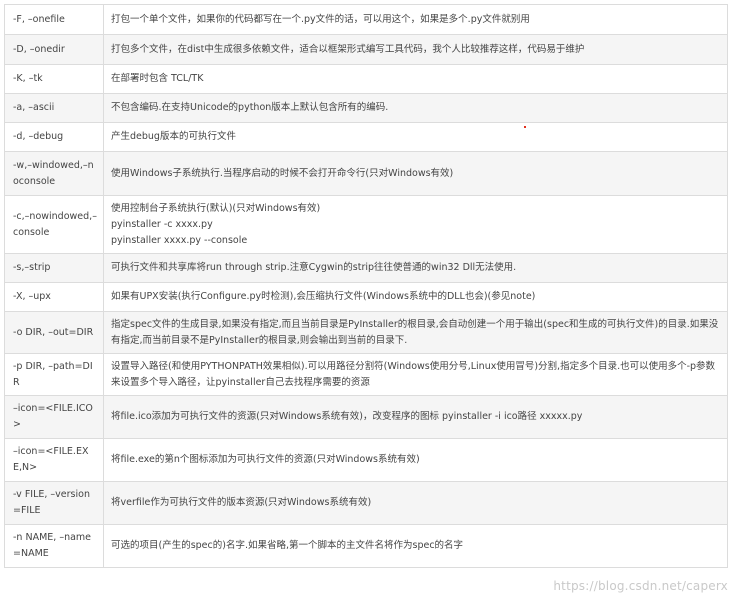 Image resolution: width=736 pixels, height=596 pixels. Describe the element at coordinates (640, 586) in the screenshot. I see `watermark: https://blog.csdn.net/caperx` at that location.